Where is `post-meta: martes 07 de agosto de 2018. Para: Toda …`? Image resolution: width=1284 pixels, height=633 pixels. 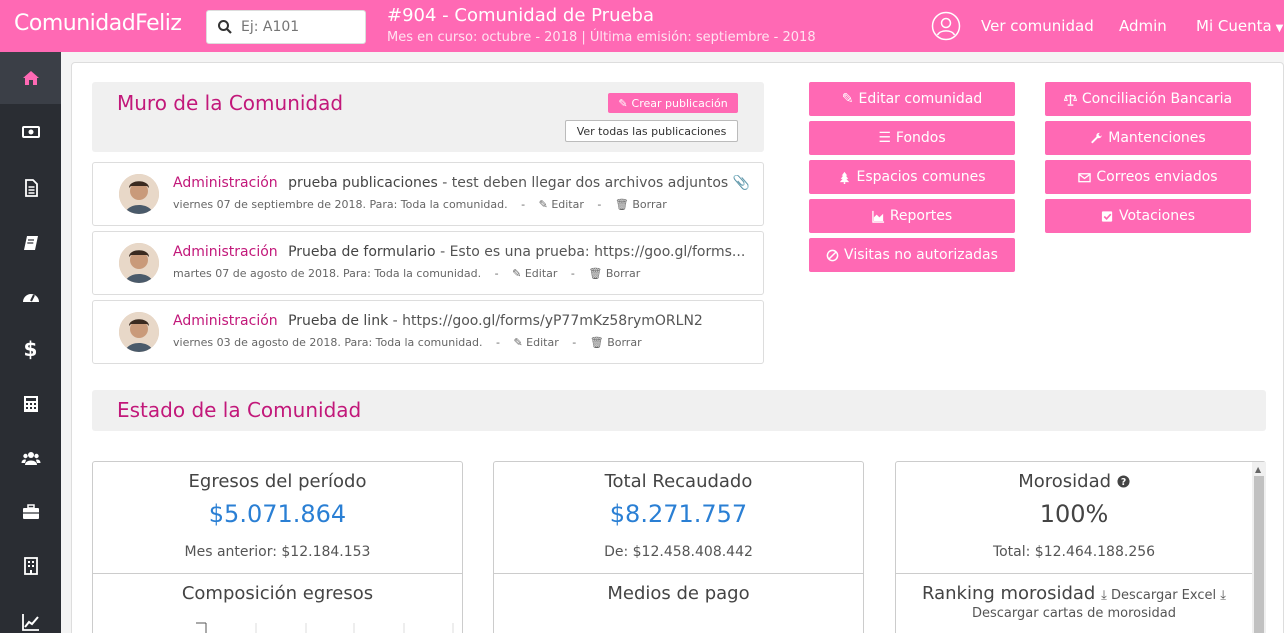 post-meta: martes 07 de agosto de 2018. Para: Toda … is located at coordinates (327, 273).